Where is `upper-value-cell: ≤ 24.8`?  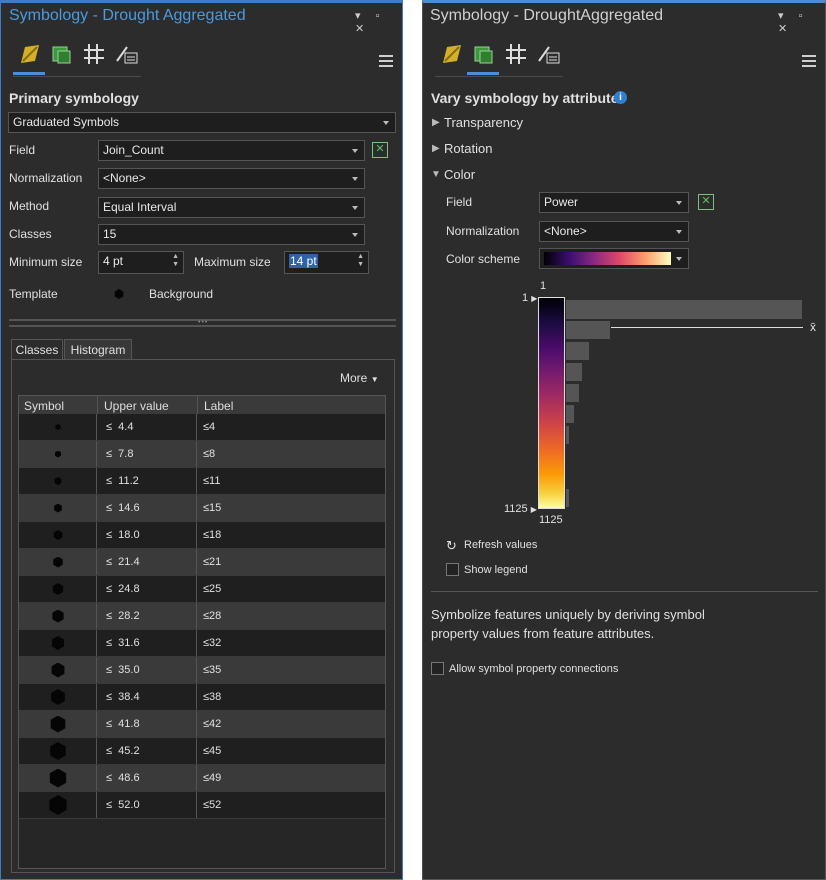
upper-value-cell: ≤ 24.8 is located at coordinates (147, 589).